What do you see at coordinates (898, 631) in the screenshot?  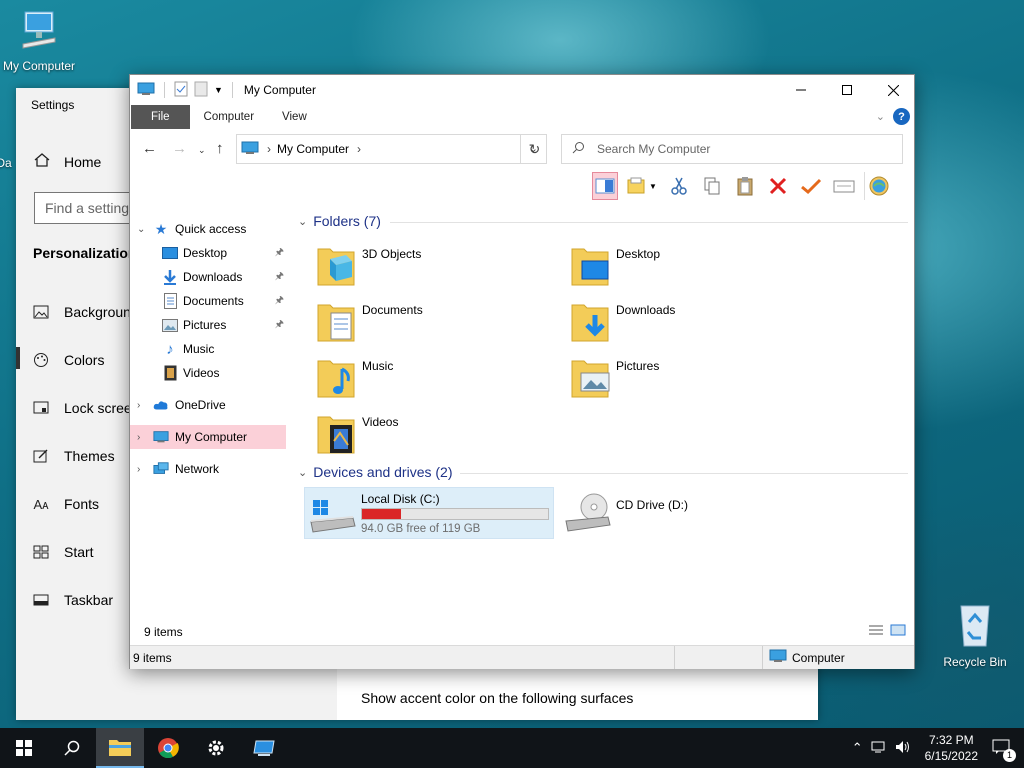 I see `large-icons-view-icon` at bounding box center [898, 631].